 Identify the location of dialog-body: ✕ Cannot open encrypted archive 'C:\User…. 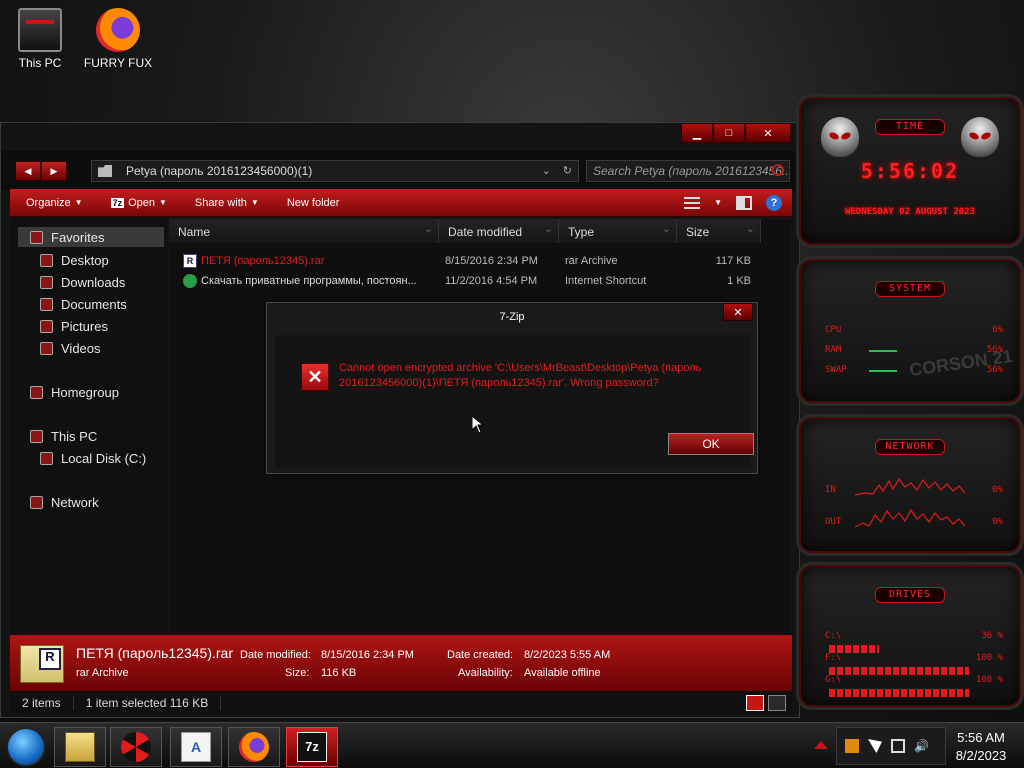
(514, 401).